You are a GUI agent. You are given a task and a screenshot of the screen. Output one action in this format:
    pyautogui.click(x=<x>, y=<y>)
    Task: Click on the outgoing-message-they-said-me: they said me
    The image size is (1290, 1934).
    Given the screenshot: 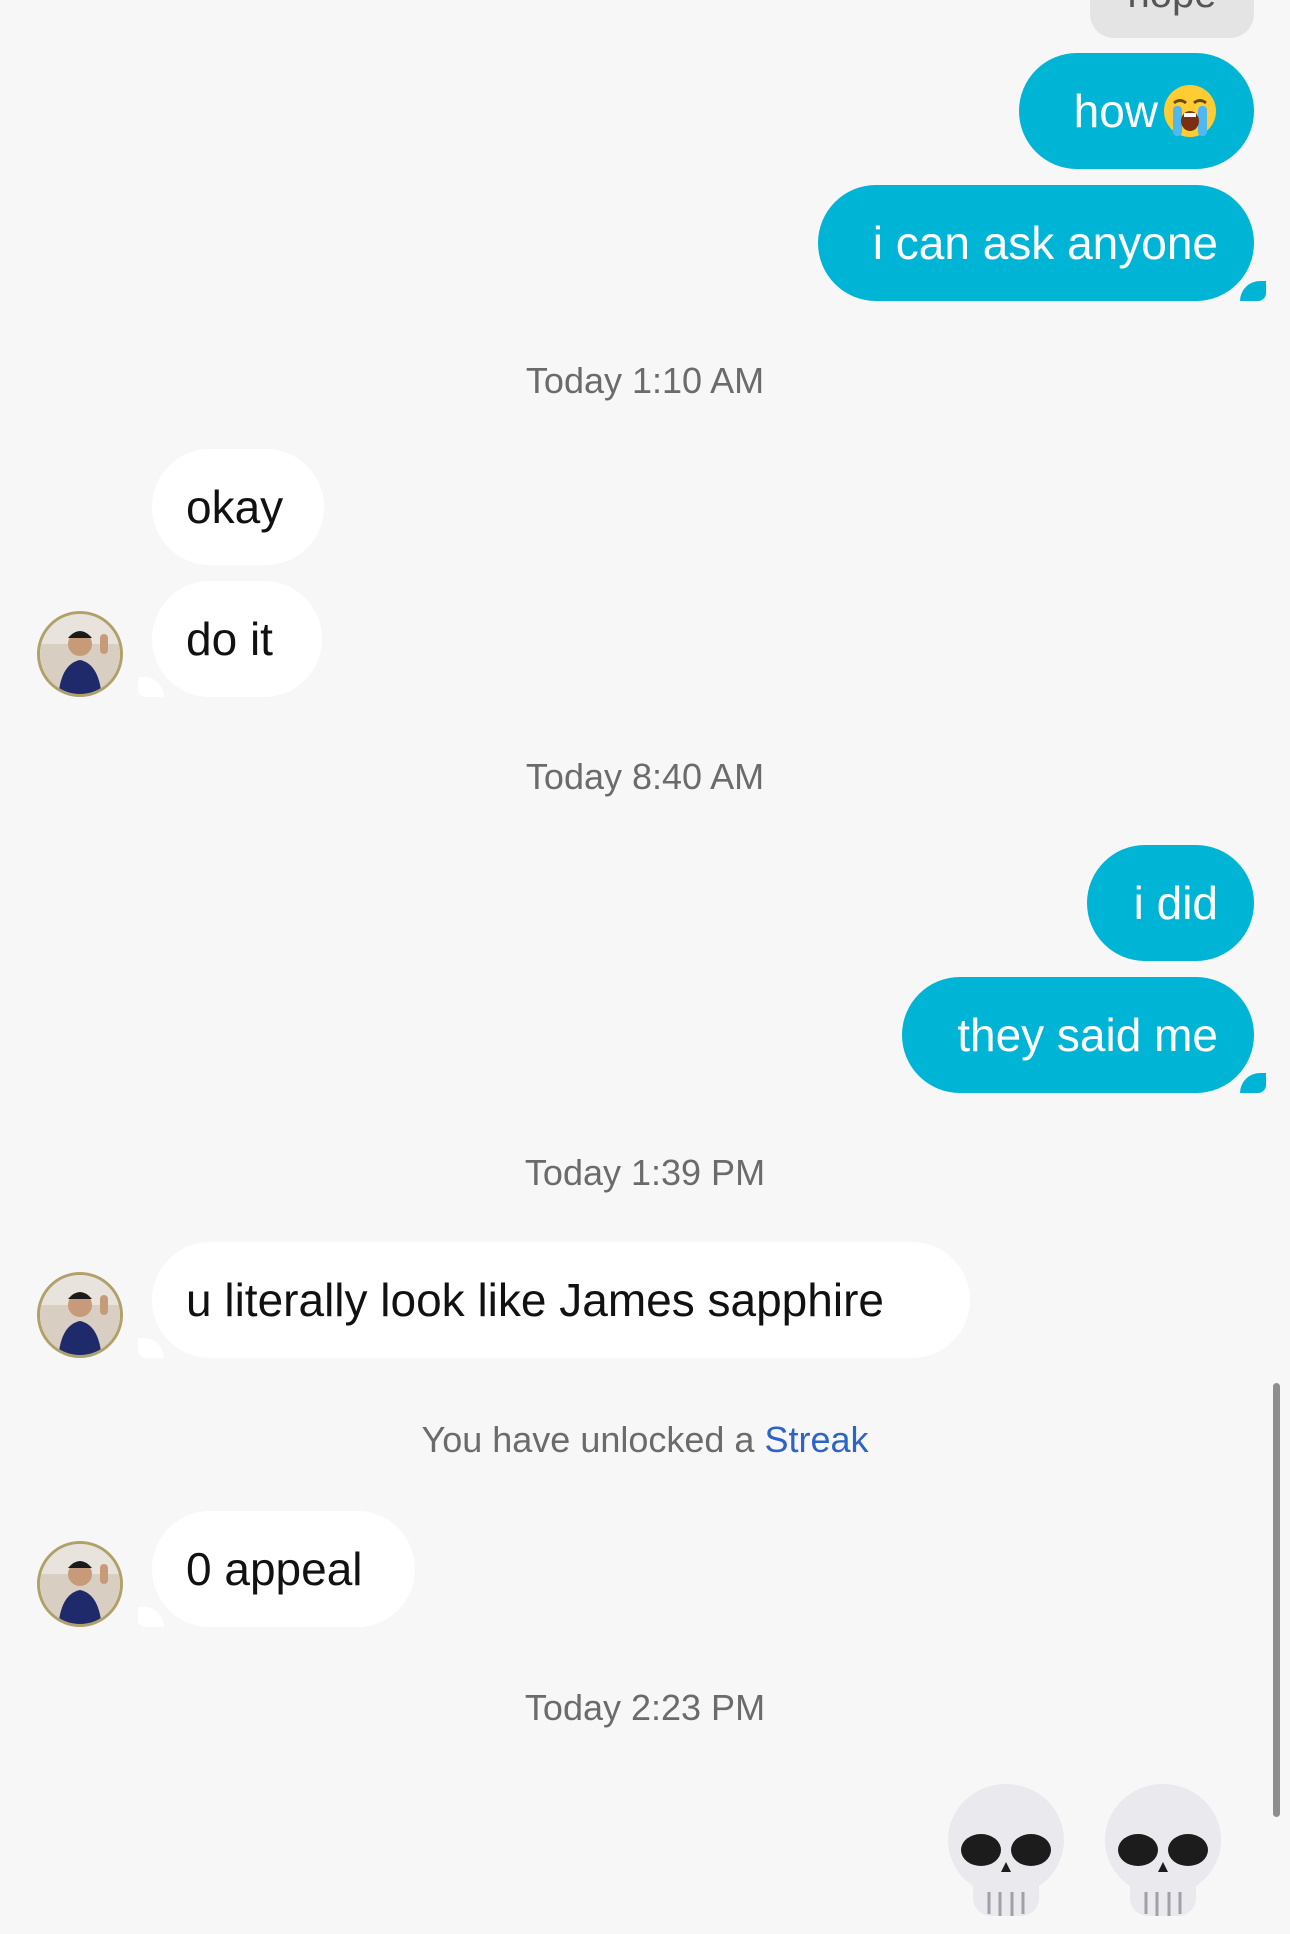 What is the action you would take?
    pyautogui.click(x=1078, y=1035)
    